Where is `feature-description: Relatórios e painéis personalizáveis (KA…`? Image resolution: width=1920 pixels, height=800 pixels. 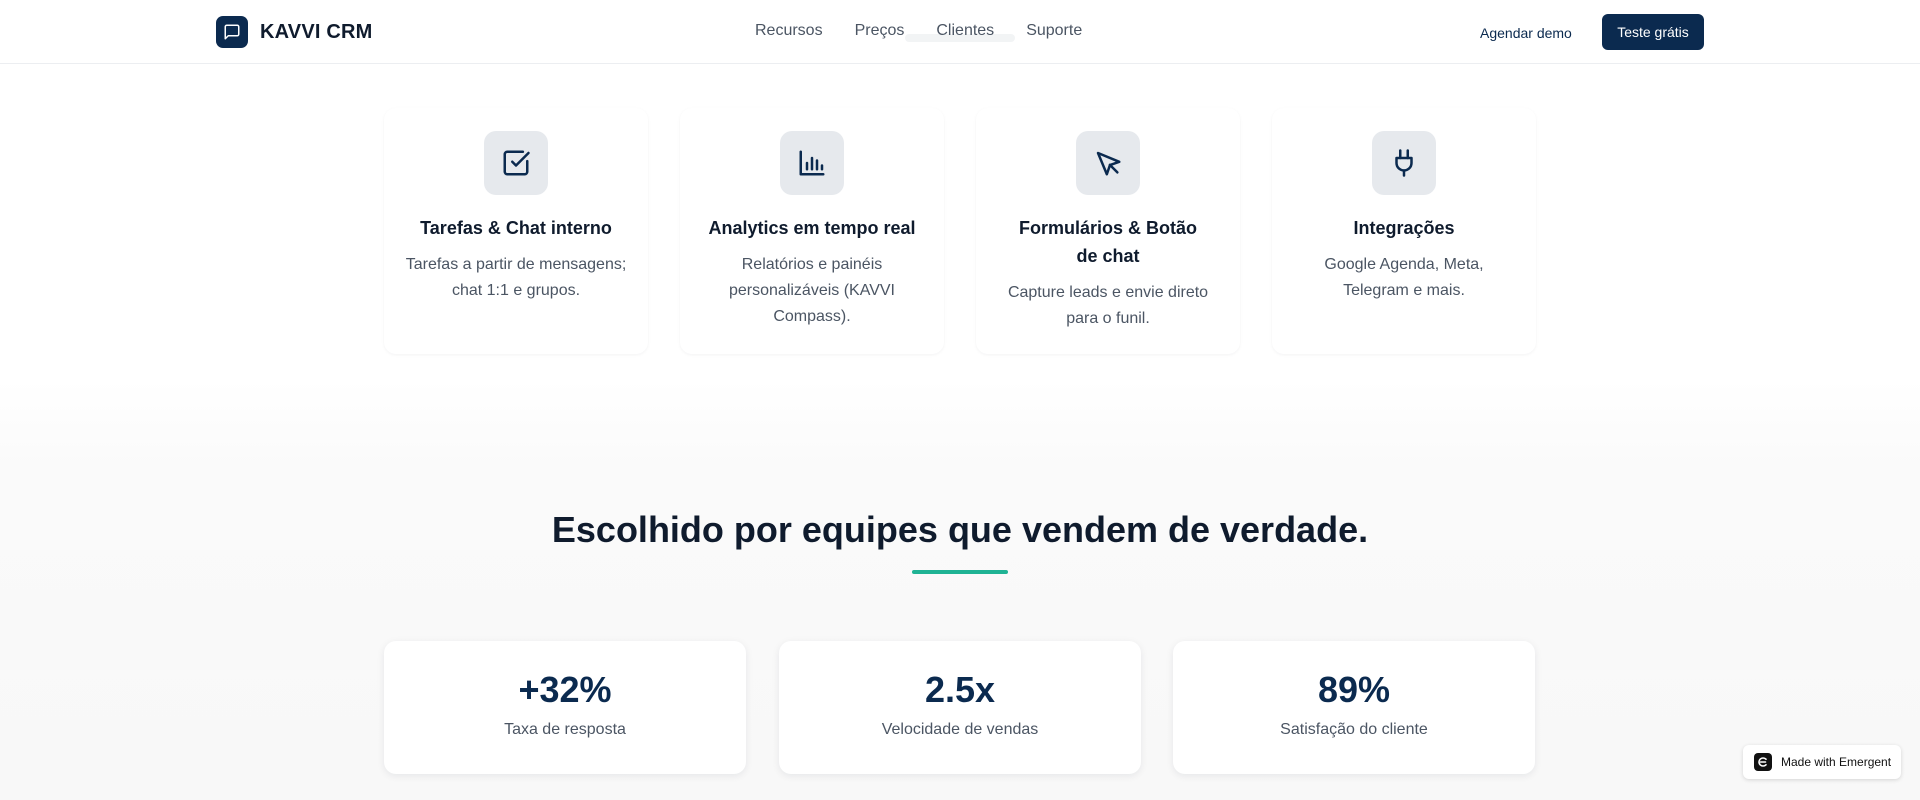
feature-description: Relatórios e painéis personalizáveis (KA… is located at coordinates (812, 290).